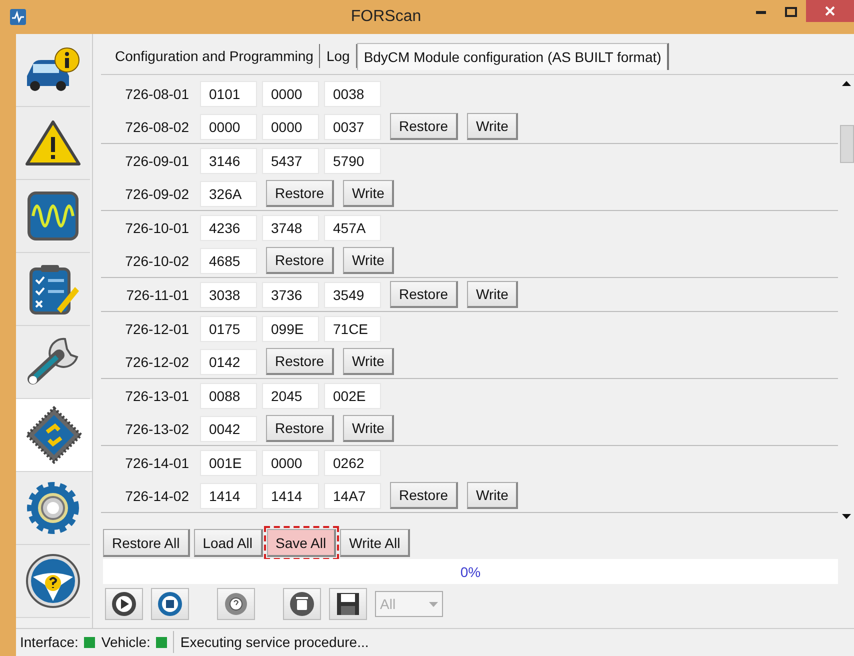 The height and width of the screenshot is (656, 854). Describe the element at coordinates (53, 143) in the screenshot. I see `warning-triangle-icon` at that location.